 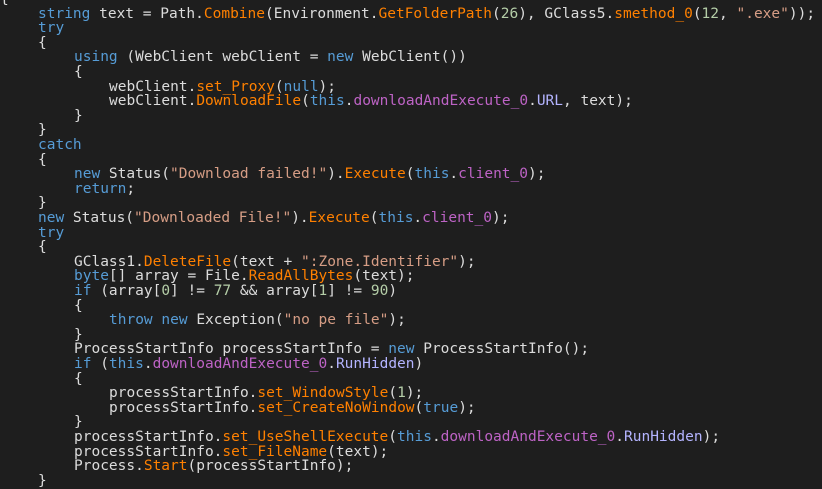 I want to click on code-line: if (array[0] != 77 && array[1] != 90), so click(x=235, y=291).